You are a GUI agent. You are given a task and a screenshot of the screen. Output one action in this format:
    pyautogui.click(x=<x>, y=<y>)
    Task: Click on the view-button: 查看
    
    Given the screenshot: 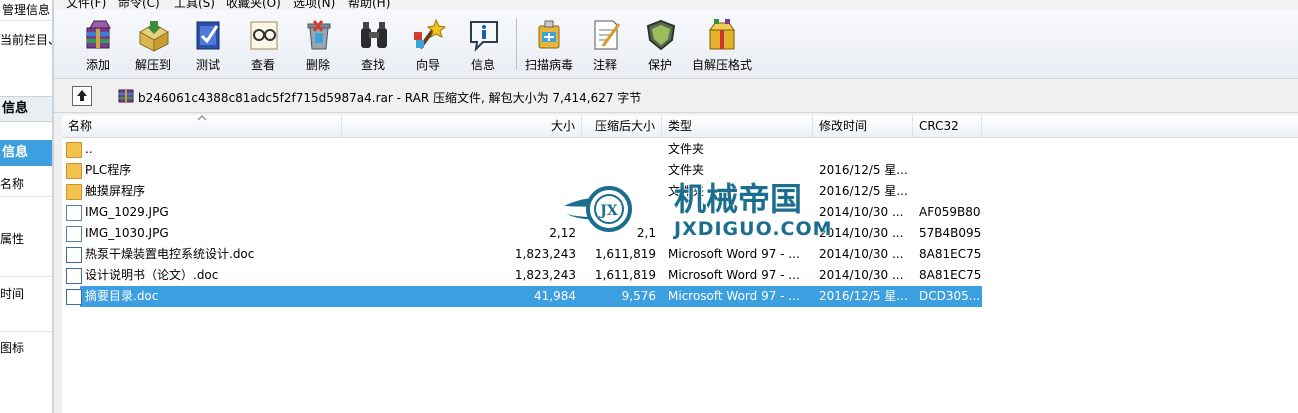 What is the action you would take?
    pyautogui.click(x=263, y=43)
    